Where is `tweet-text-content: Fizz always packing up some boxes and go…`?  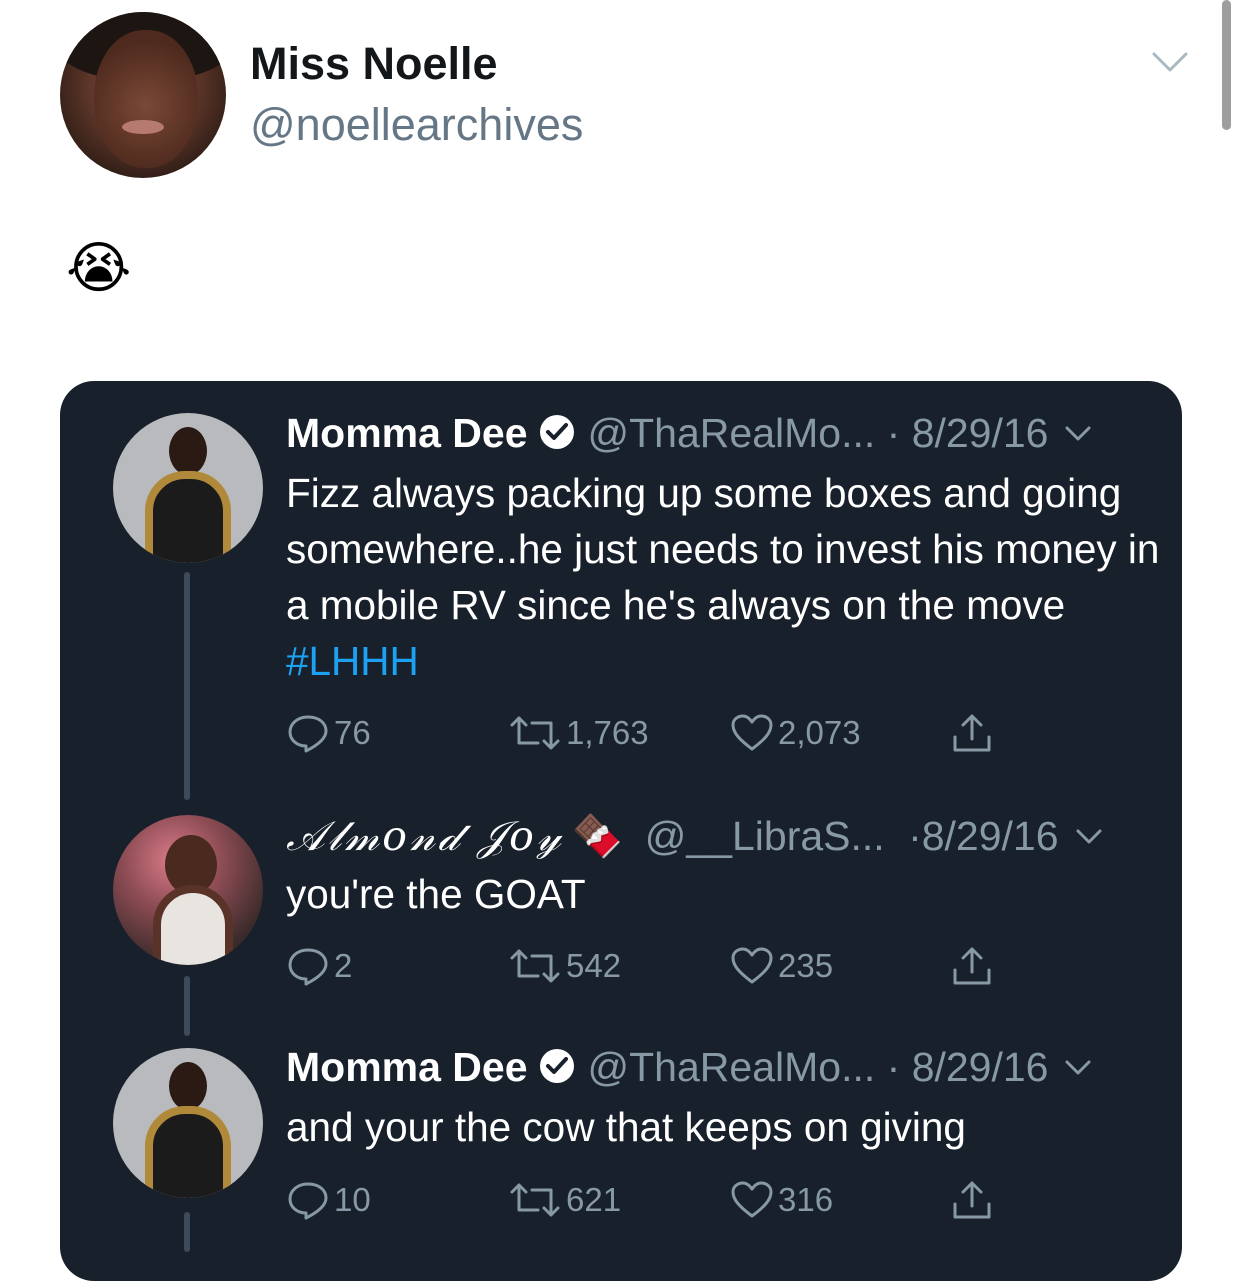 tweet-text-content: Fizz always packing up some boxes and go… is located at coordinates (723, 549).